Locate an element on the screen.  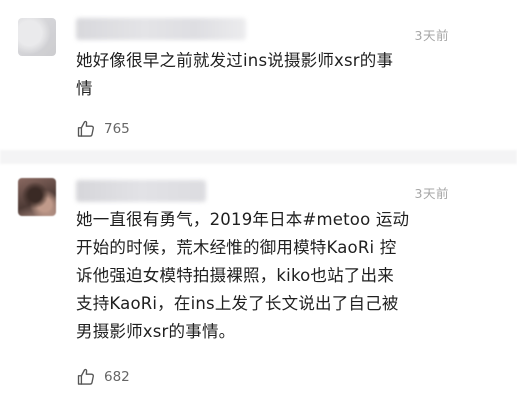
like-button: 682 is located at coordinates (103, 377).